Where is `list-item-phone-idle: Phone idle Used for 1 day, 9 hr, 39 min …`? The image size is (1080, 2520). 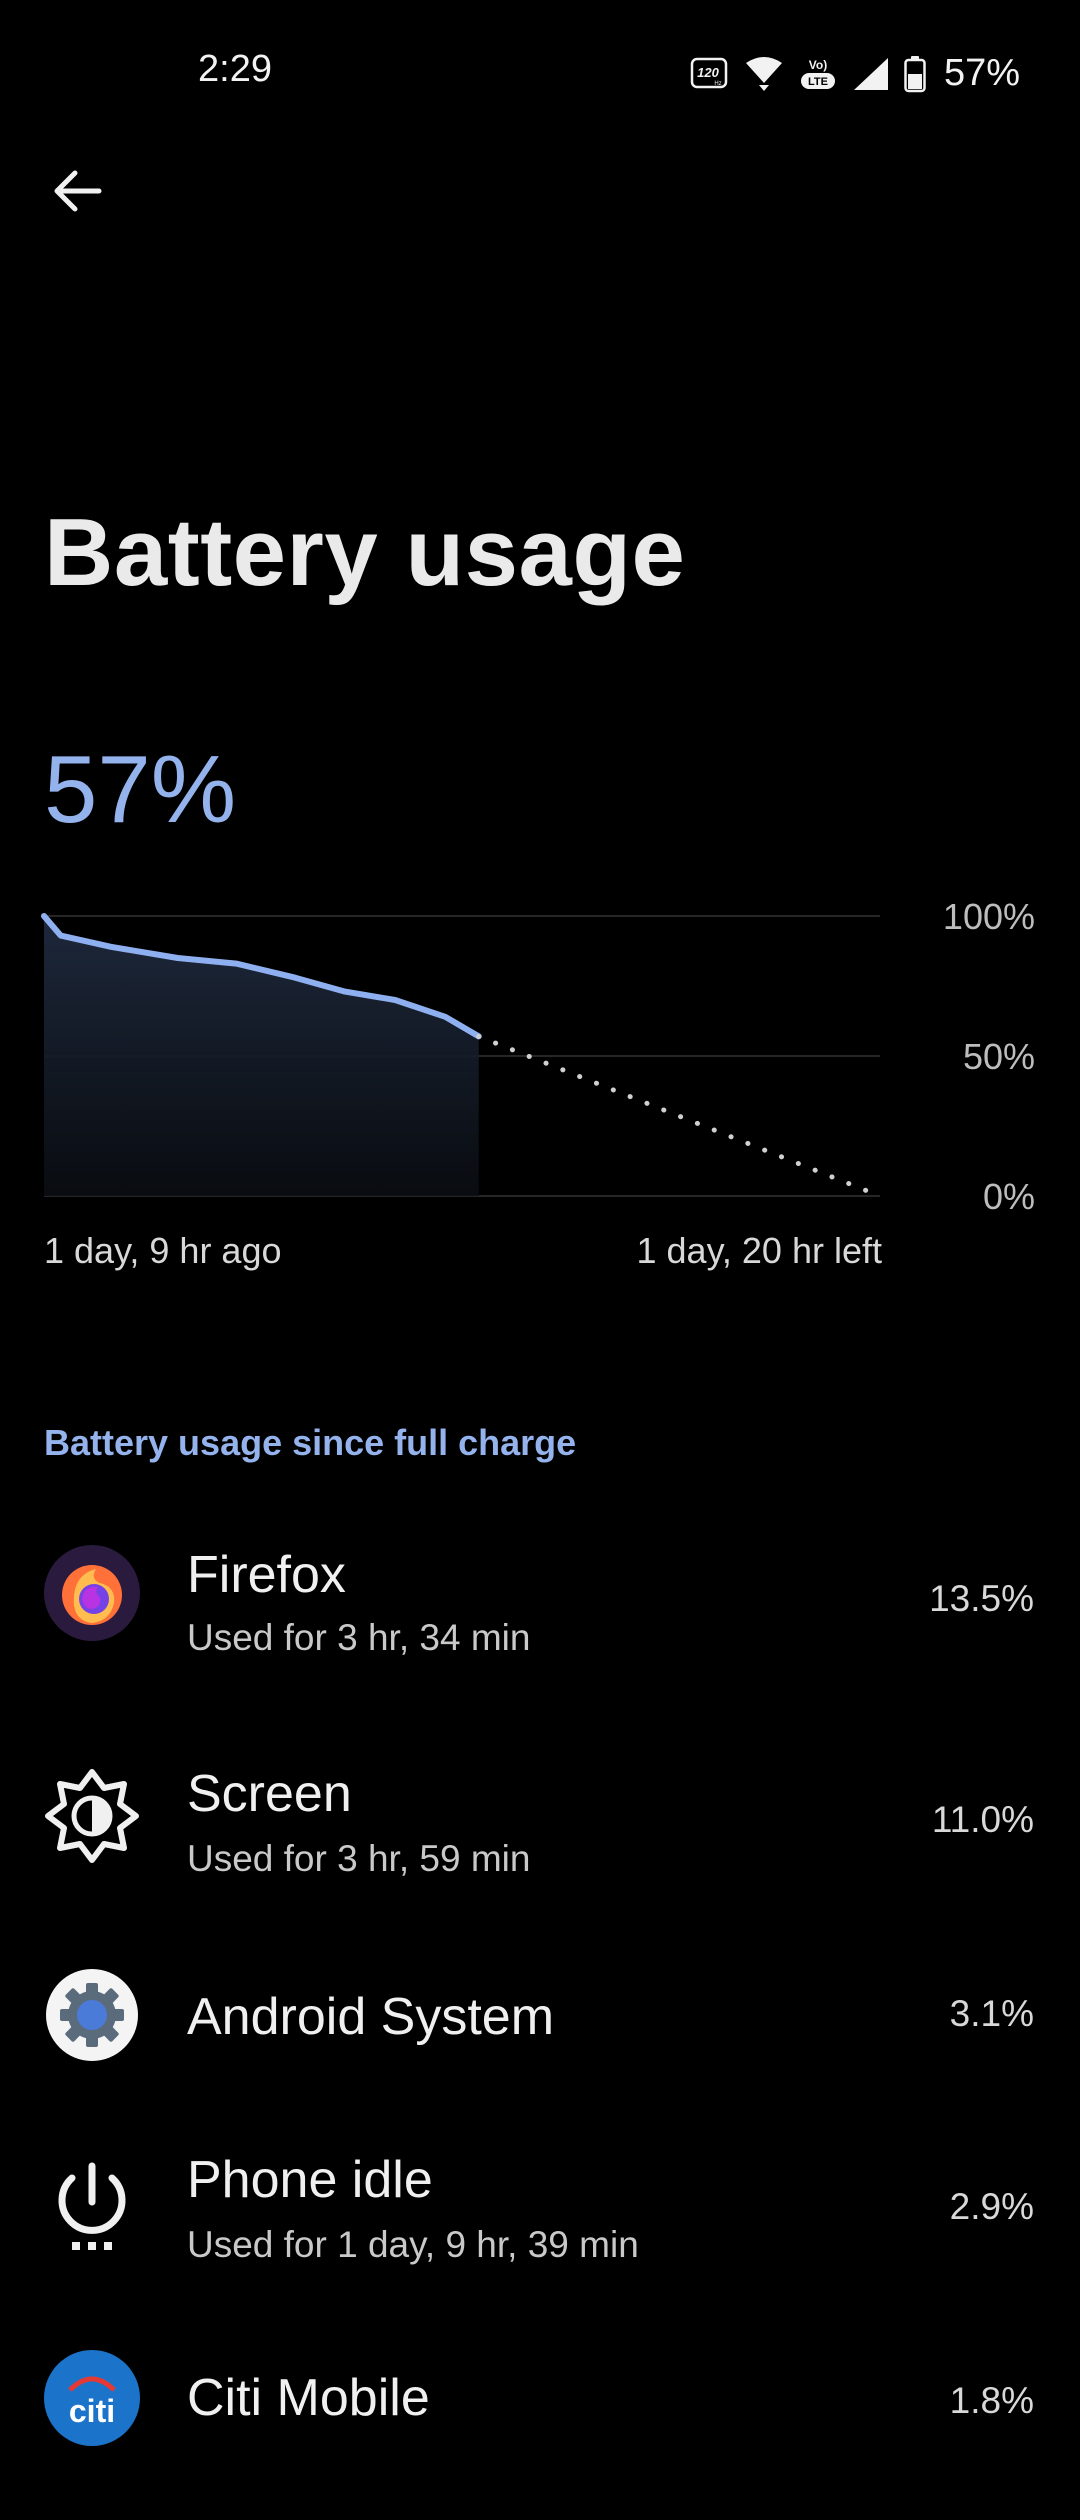
list-item-phone-idle: Phone idle Used for 1 day, 9 hr, 39 min … is located at coordinates (540, 2230).